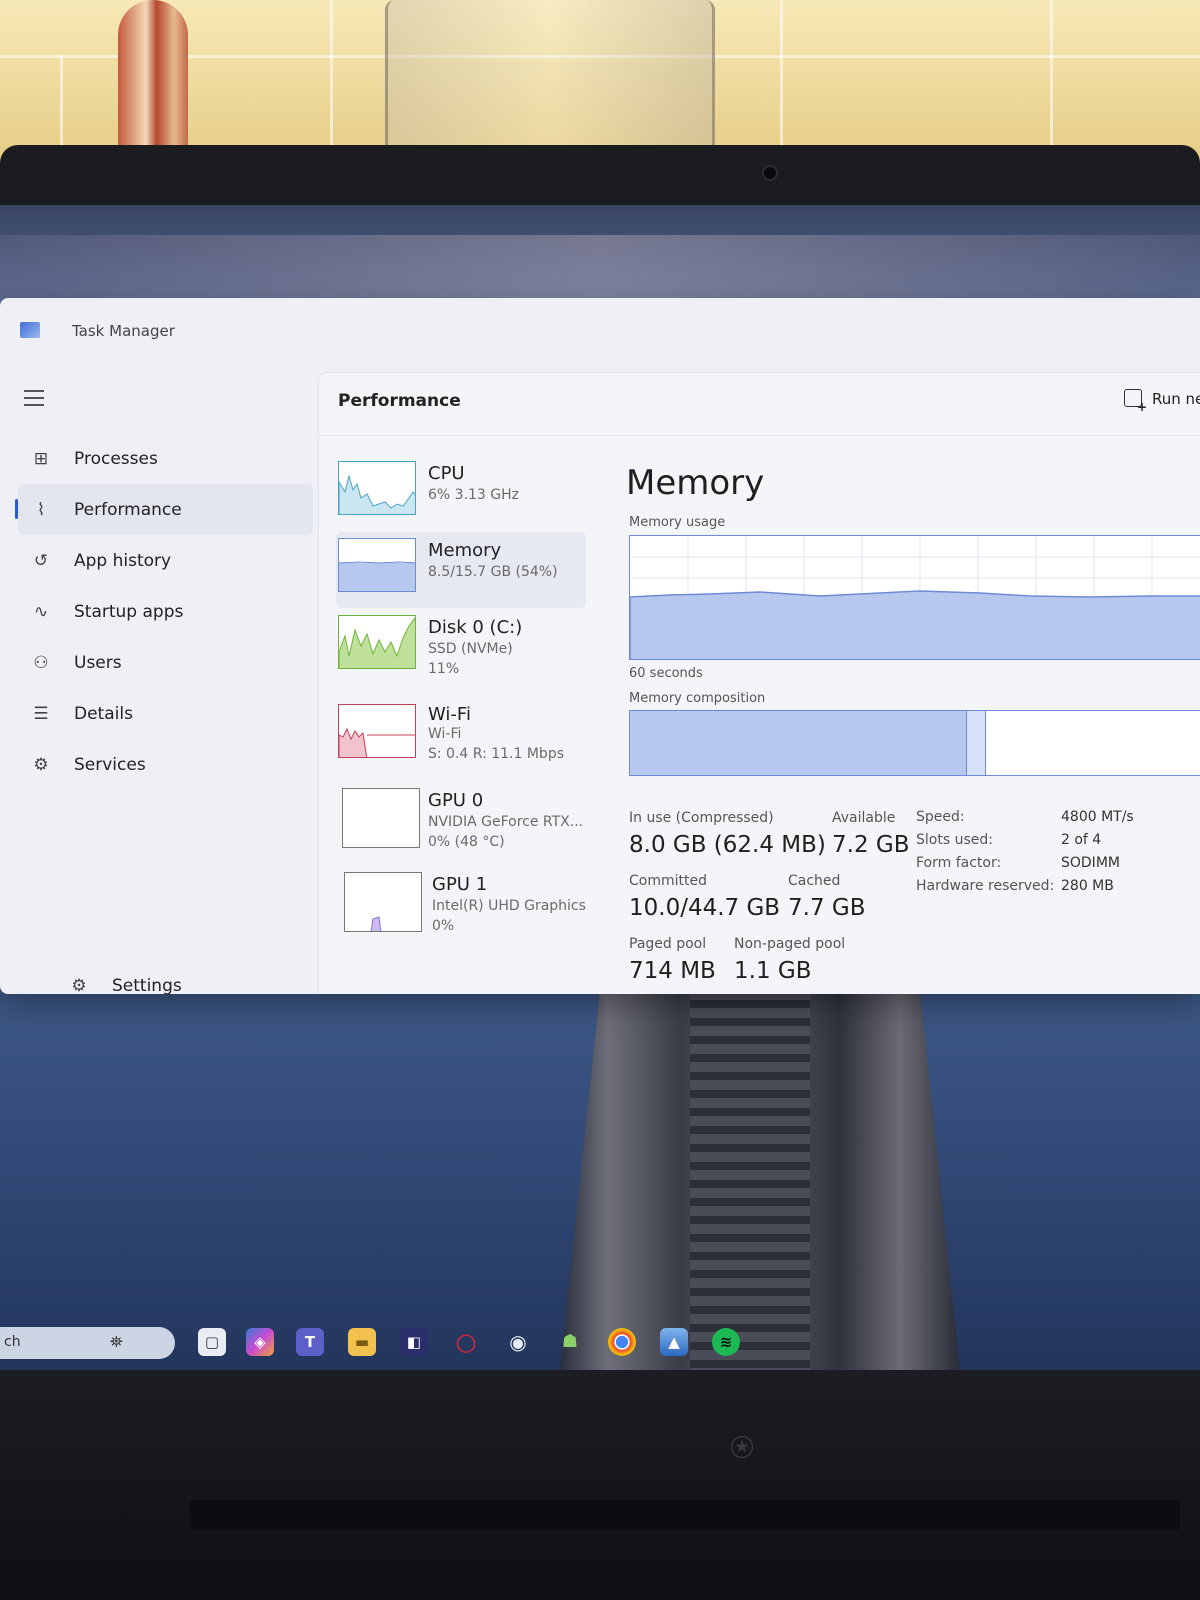  Describe the element at coordinates (446, 473) in the screenshot. I see `device-name: CPU` at that location.